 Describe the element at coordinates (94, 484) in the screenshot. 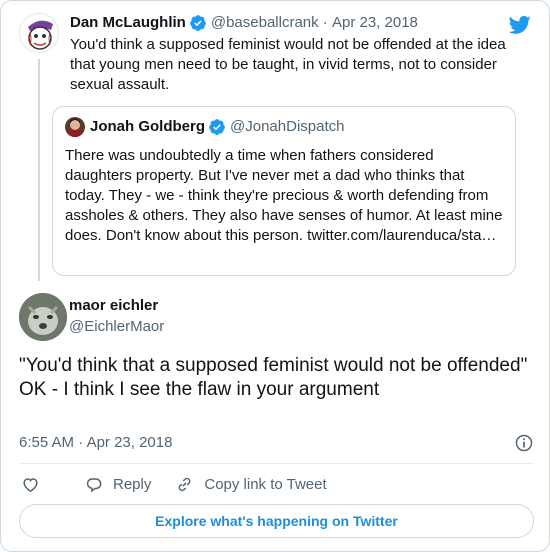

I see `reply-icon` at that location.